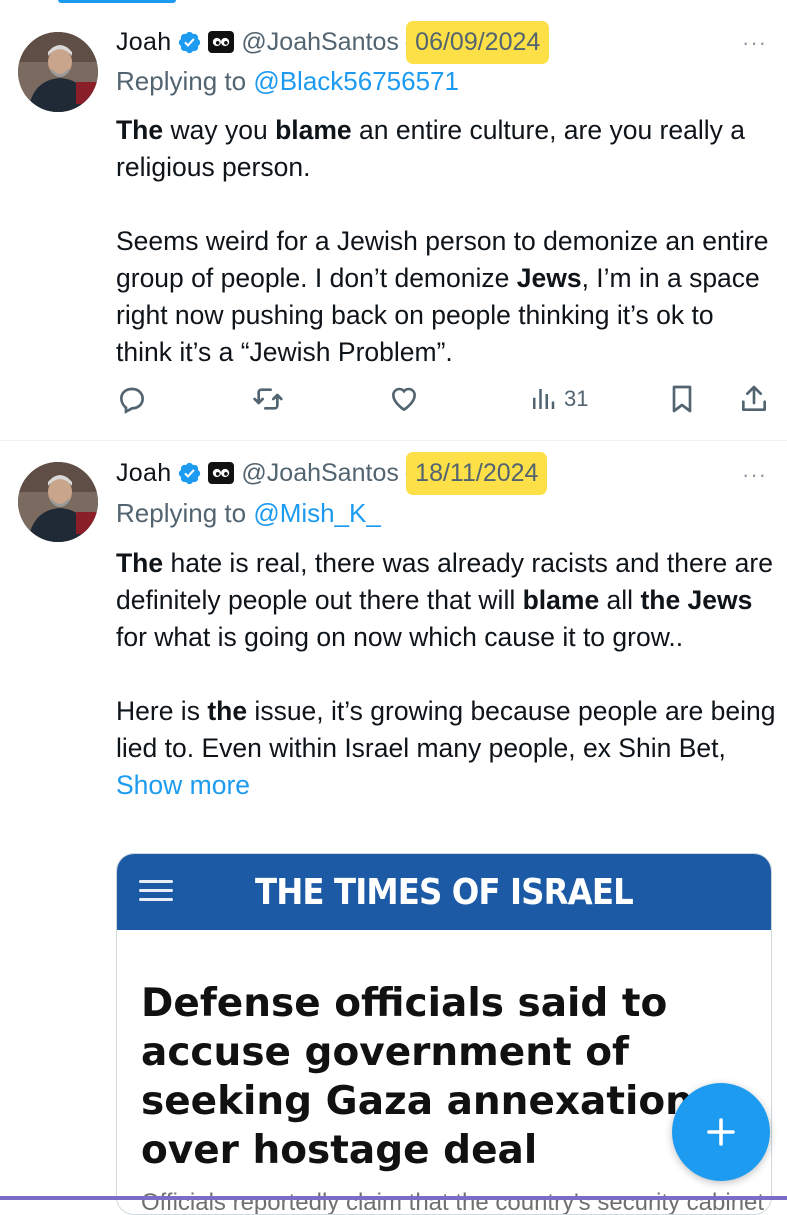  What do you see at coordinates (356, 81) in the screenshot?
I see `replying-to-handle: @Black56756571` at bounding box center [356, 81].